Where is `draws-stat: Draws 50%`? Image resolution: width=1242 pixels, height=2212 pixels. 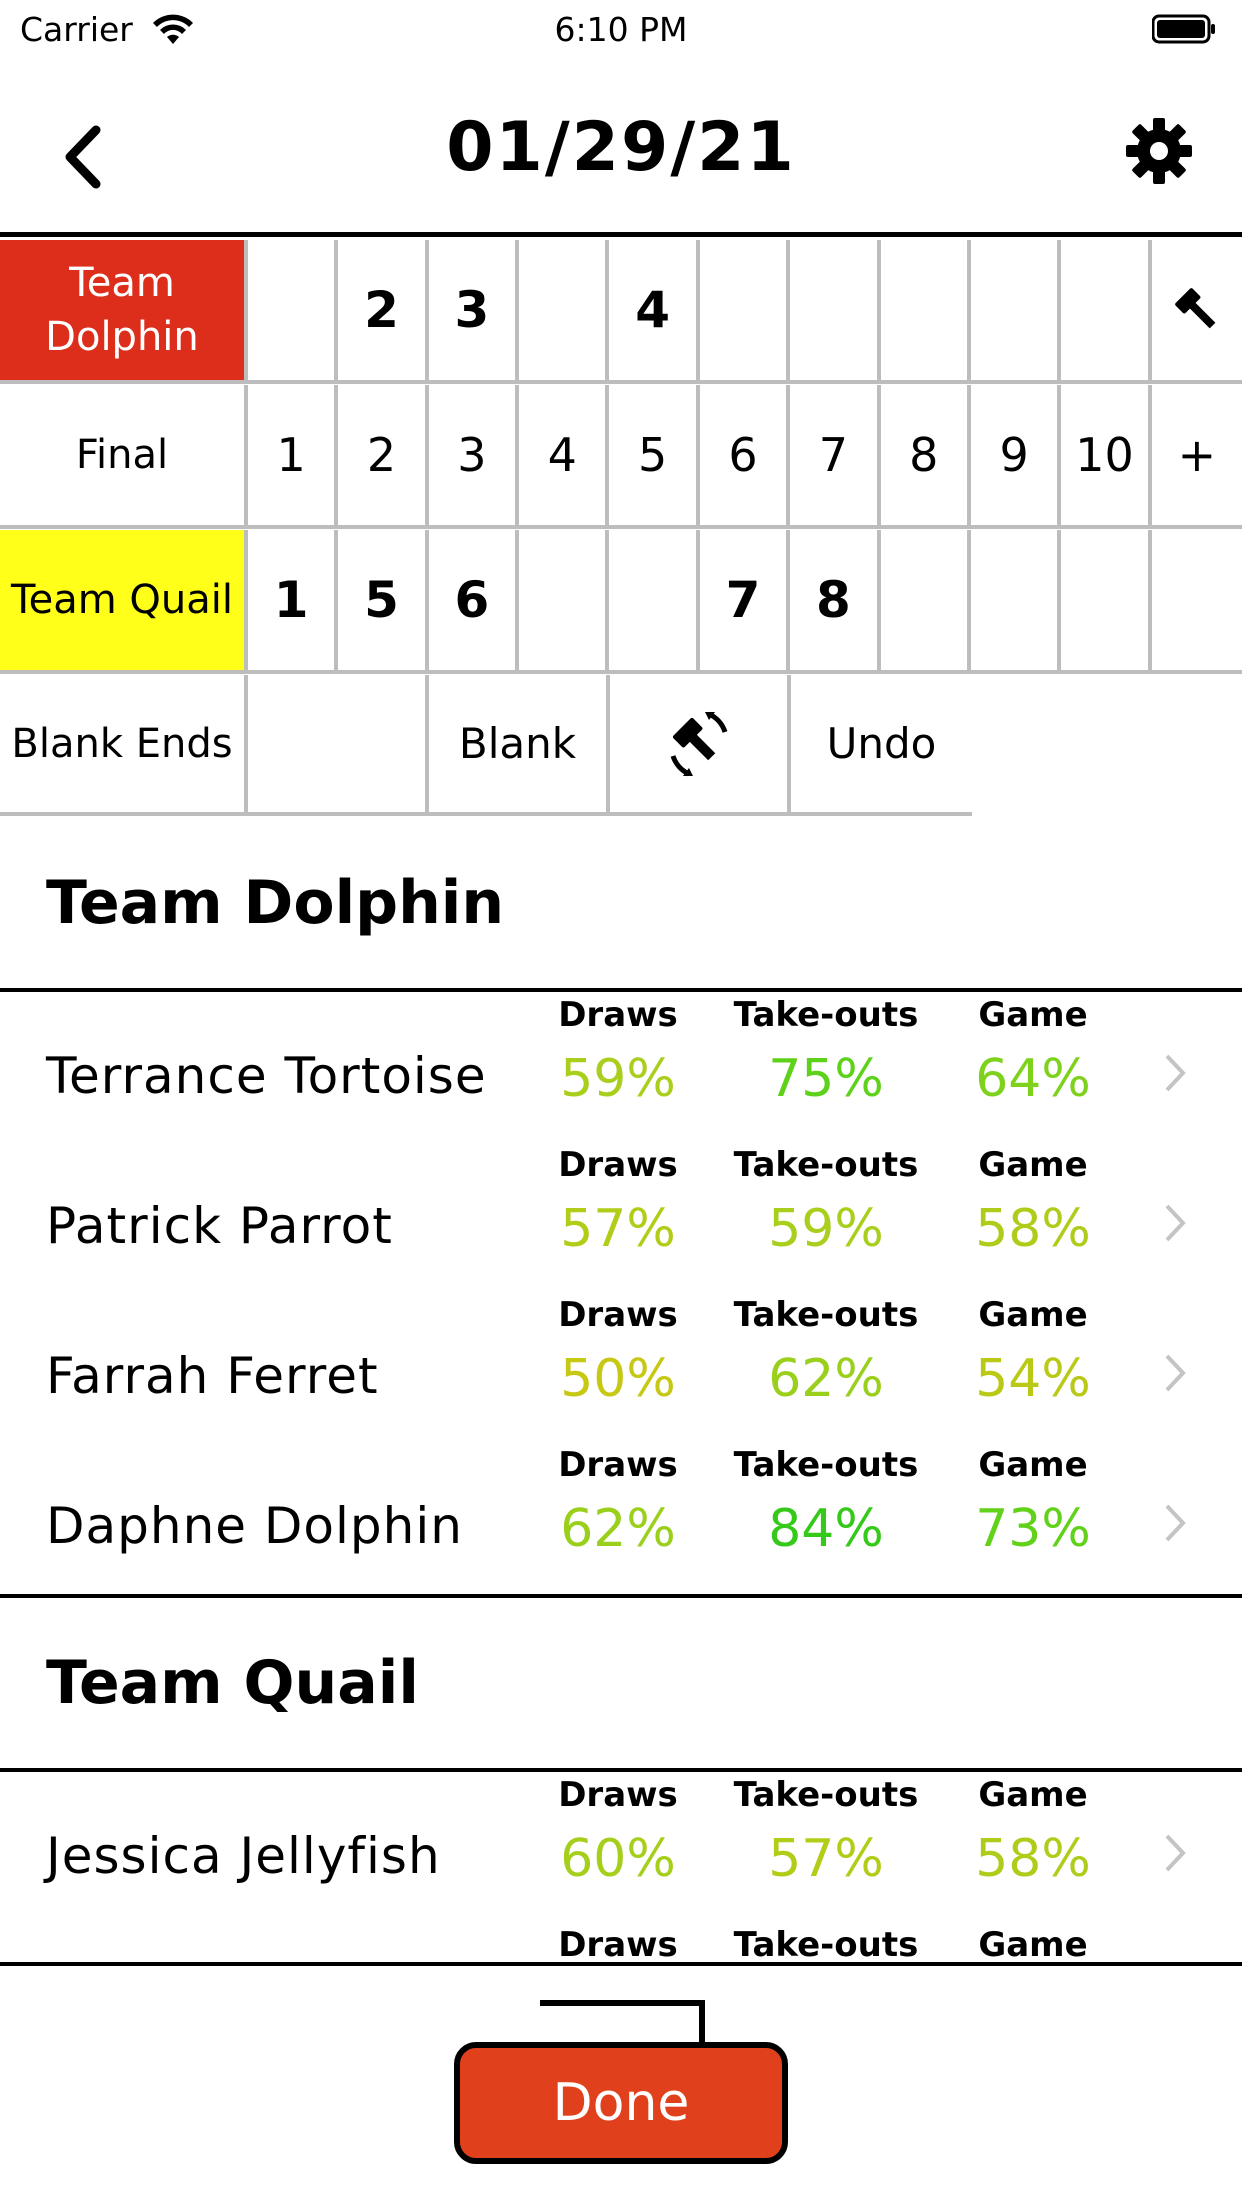
draws-stat: Draws 50% is located at coordinates (618, 1352).